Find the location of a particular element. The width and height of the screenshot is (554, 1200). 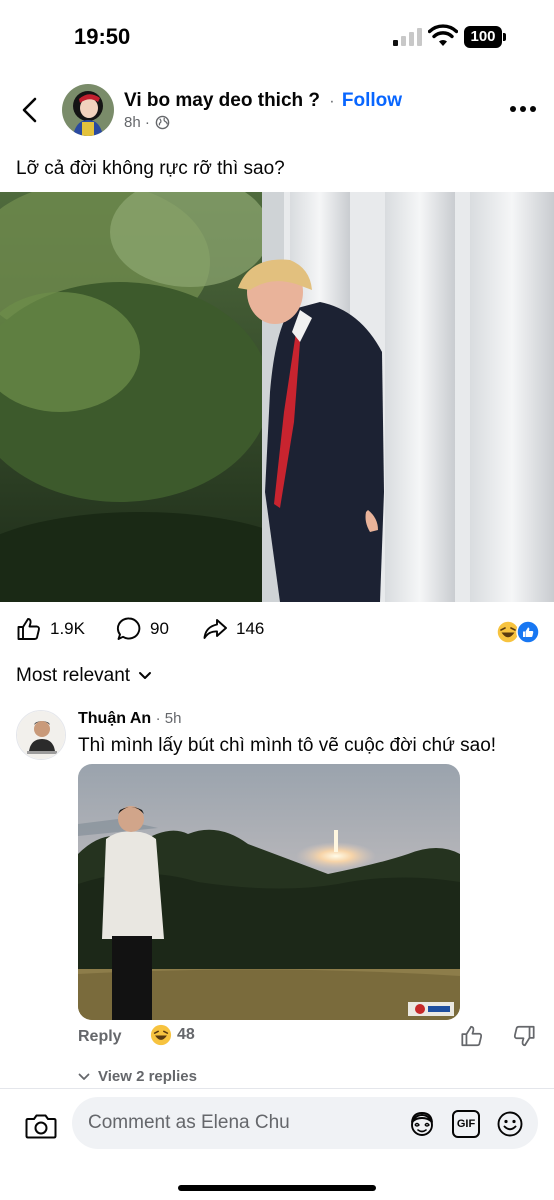

avatar-sticker-icon is located at coordinates (422, 1124).